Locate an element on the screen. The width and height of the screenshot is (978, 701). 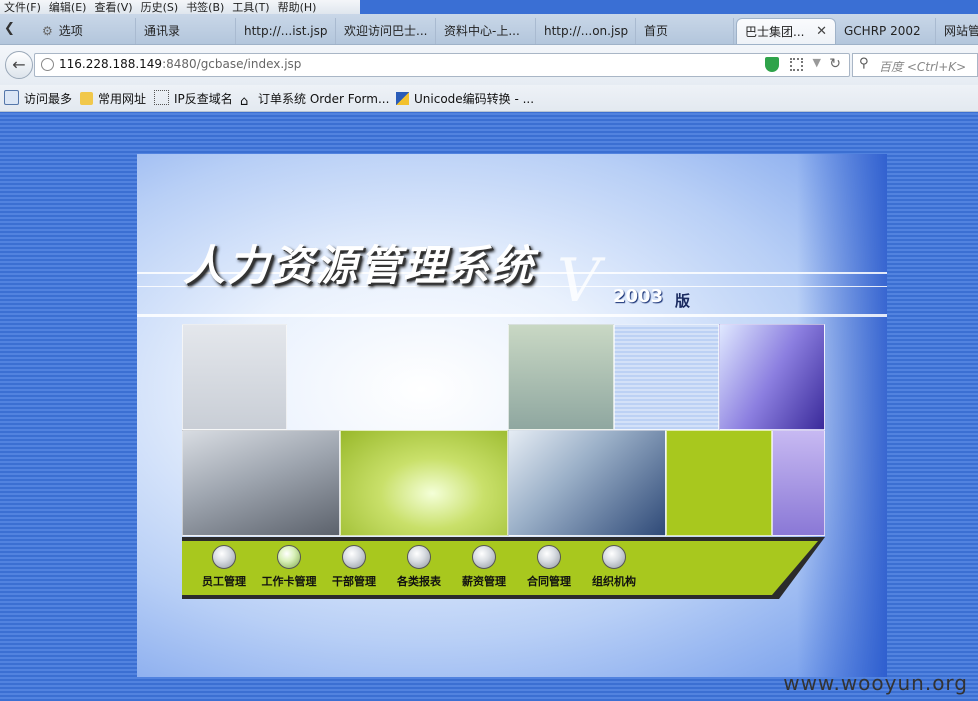
module-nav-bar: 员工管理 工作卡管理 干部管理 各类报表 薪资管理 合同管理 组织机构 is located at coordinates (503, 568).